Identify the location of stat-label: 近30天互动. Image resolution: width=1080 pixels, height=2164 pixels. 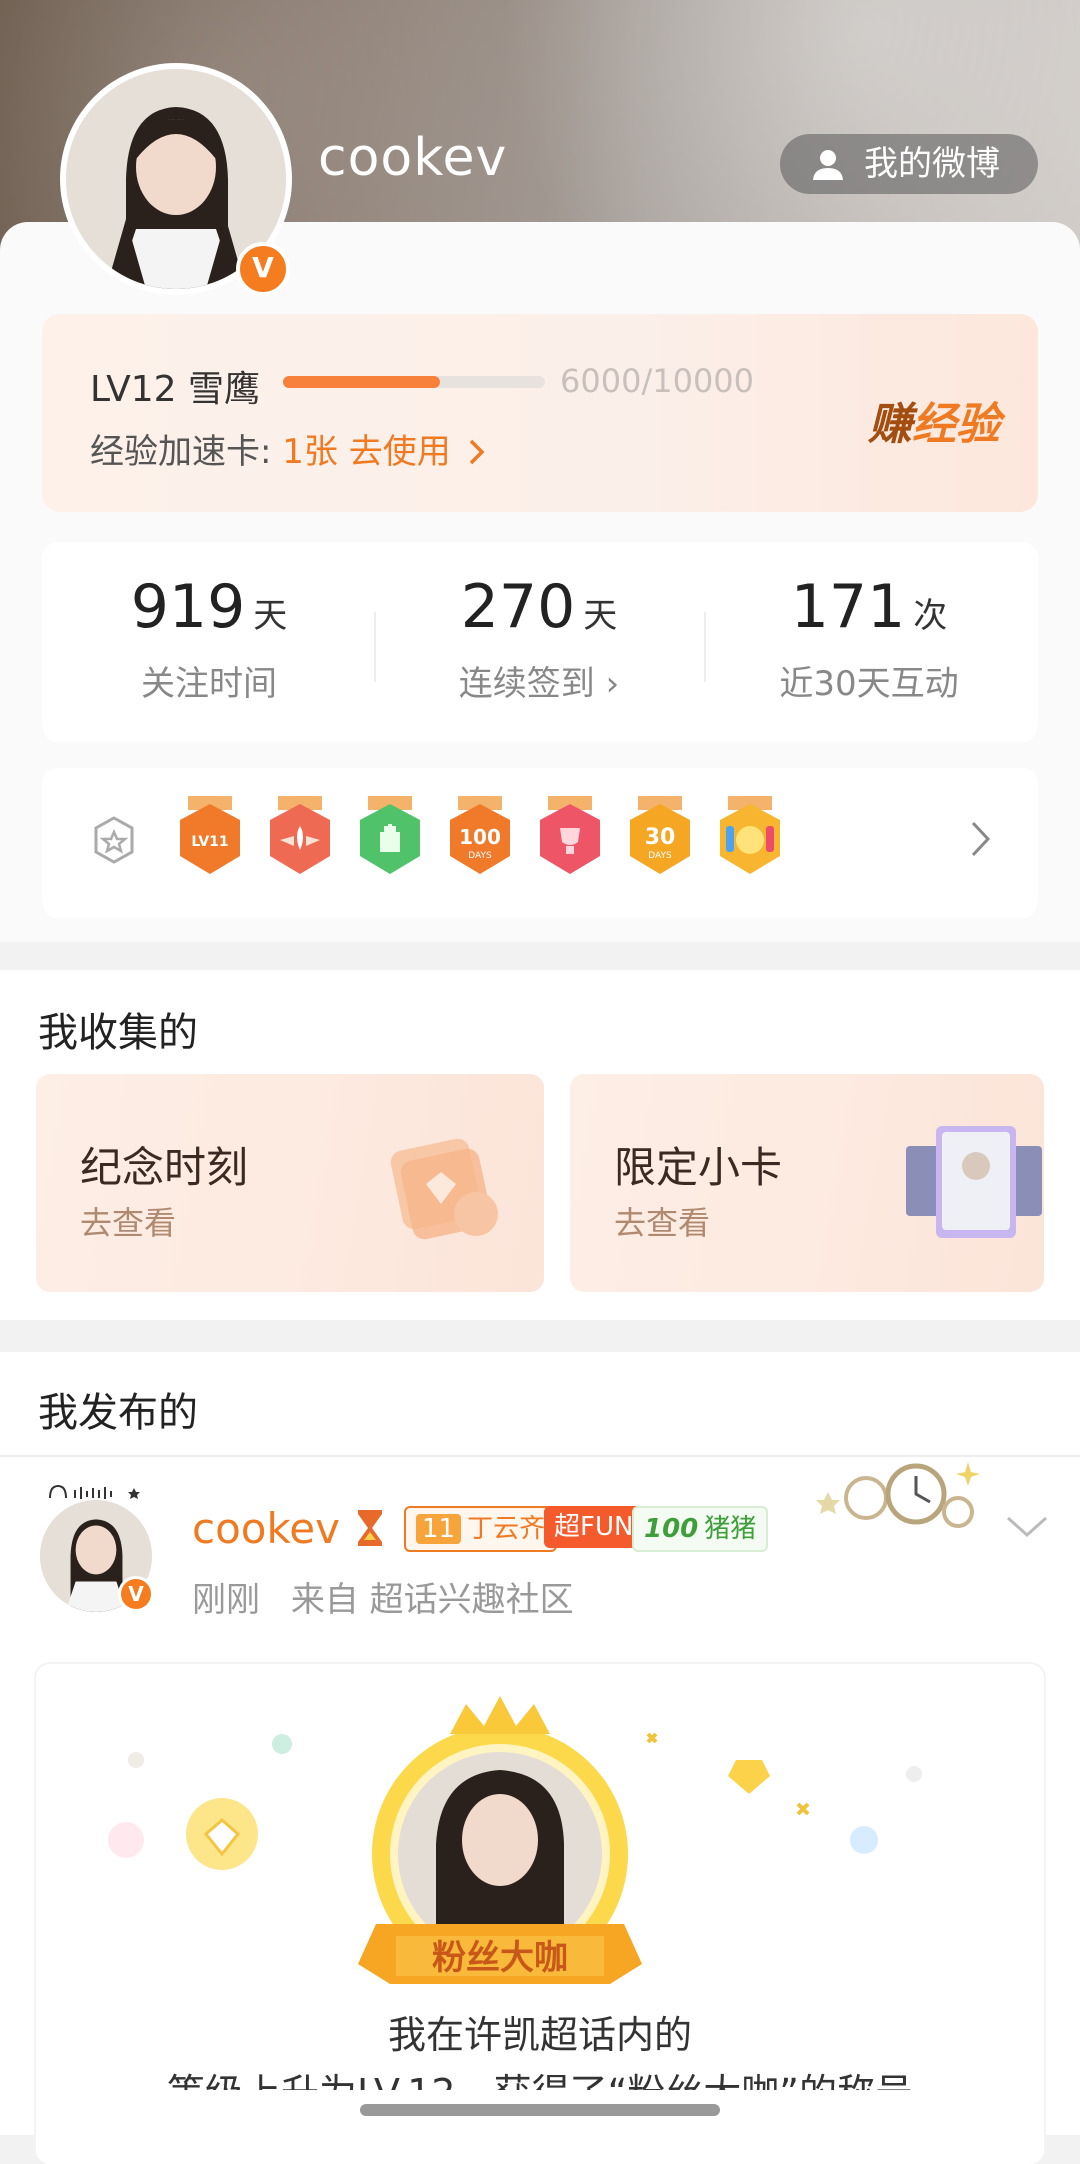
(869, 684).